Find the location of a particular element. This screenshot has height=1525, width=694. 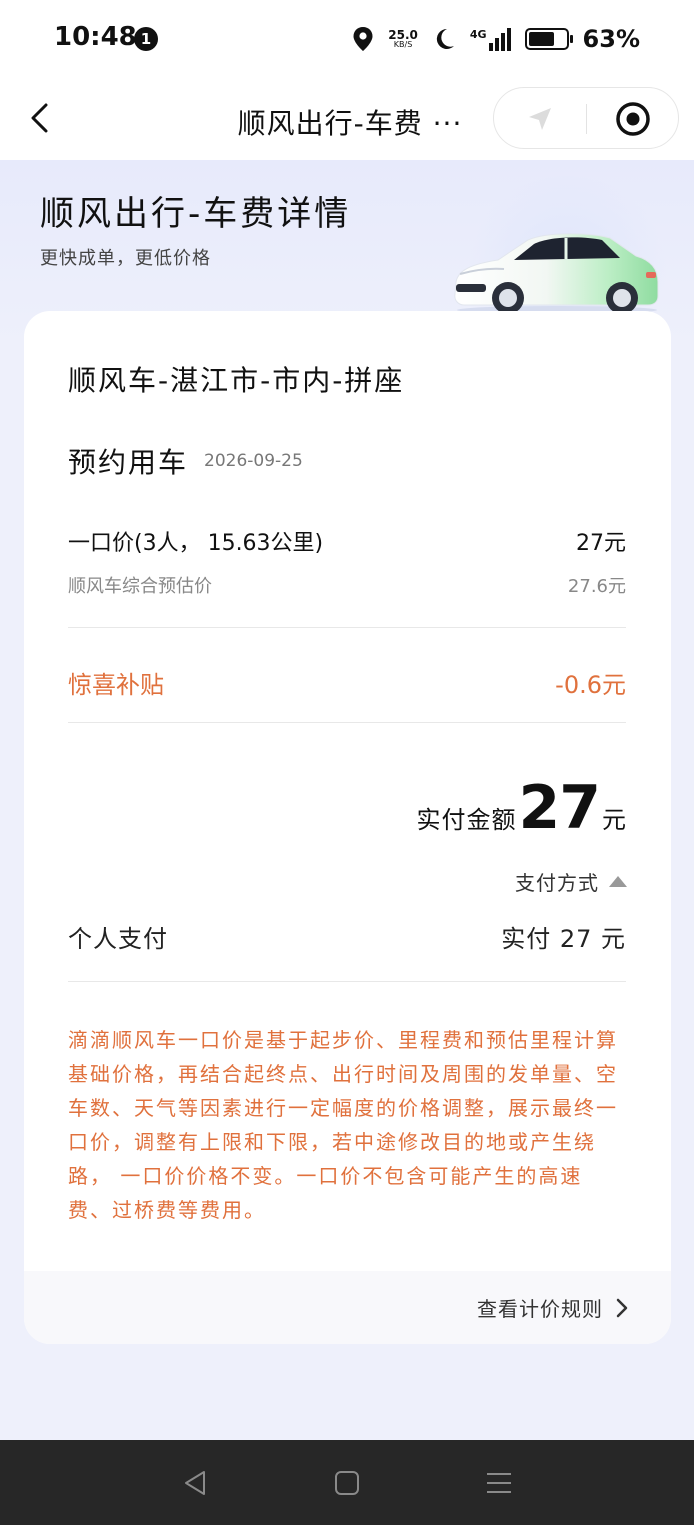

status-bar: 10:48 1 25.0 KB/S 4G 63% is located at coordinates (347, 39).